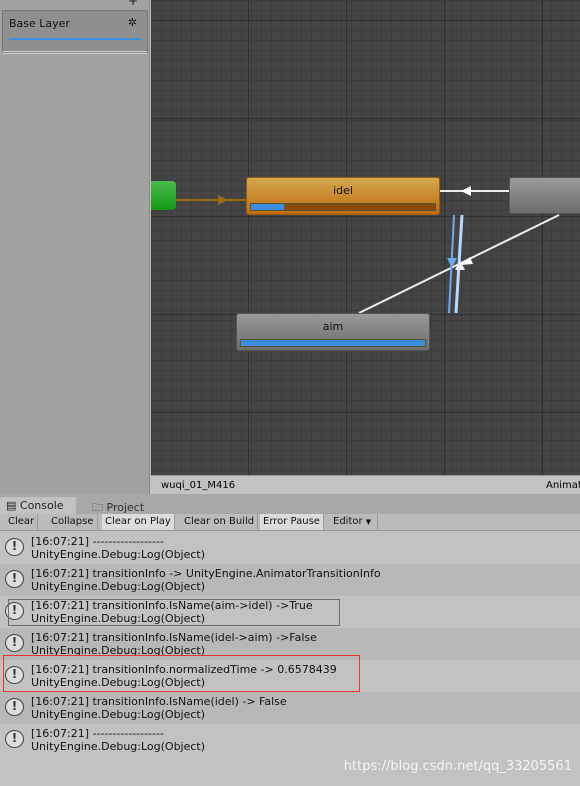 The height and width of the screenshot is (786, 580). I want to click on transitions, so click(368, 250).